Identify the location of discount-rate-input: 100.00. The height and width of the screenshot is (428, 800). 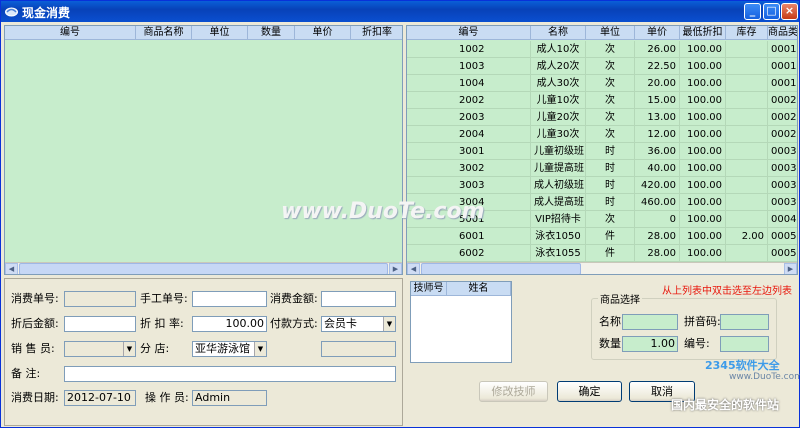
(229, 324).